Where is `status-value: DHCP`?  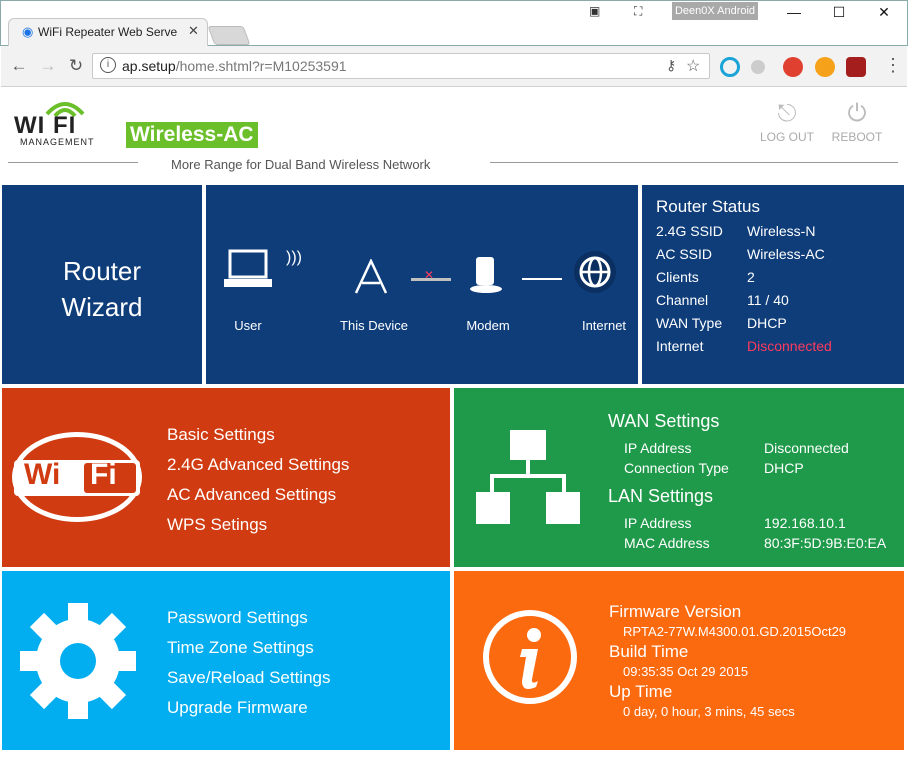 status-value: DHCP is located at coordinates (767, 323).